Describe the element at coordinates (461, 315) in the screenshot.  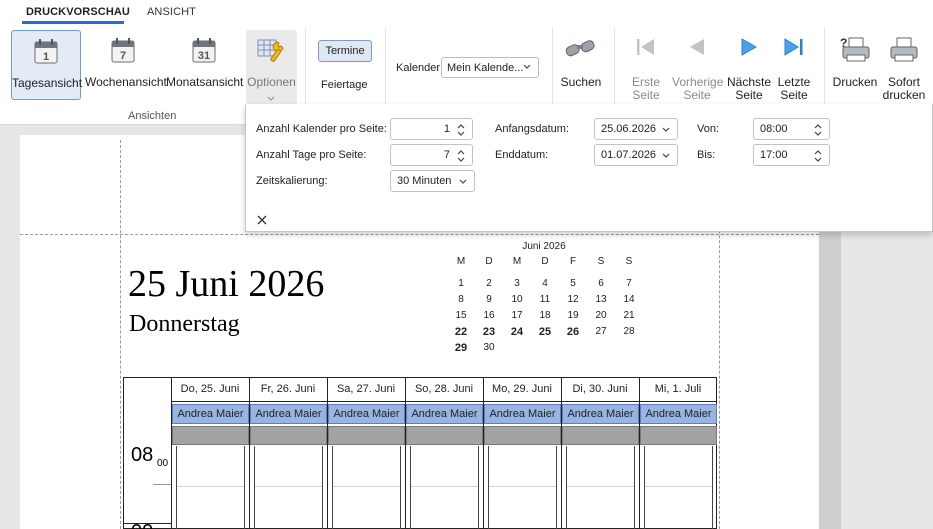
I see `mini-calendar-day: 15` at that location.